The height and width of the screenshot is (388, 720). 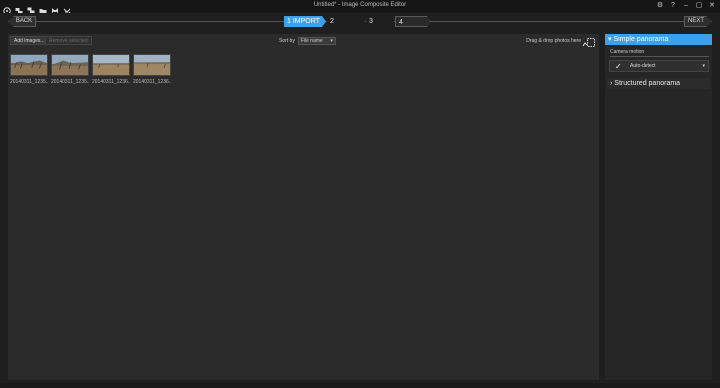 What do you see at coordinates (641, 39) in the screenshot?
I see `simple-panorama-label: Simple panorama` at bounding box center [641, 39].